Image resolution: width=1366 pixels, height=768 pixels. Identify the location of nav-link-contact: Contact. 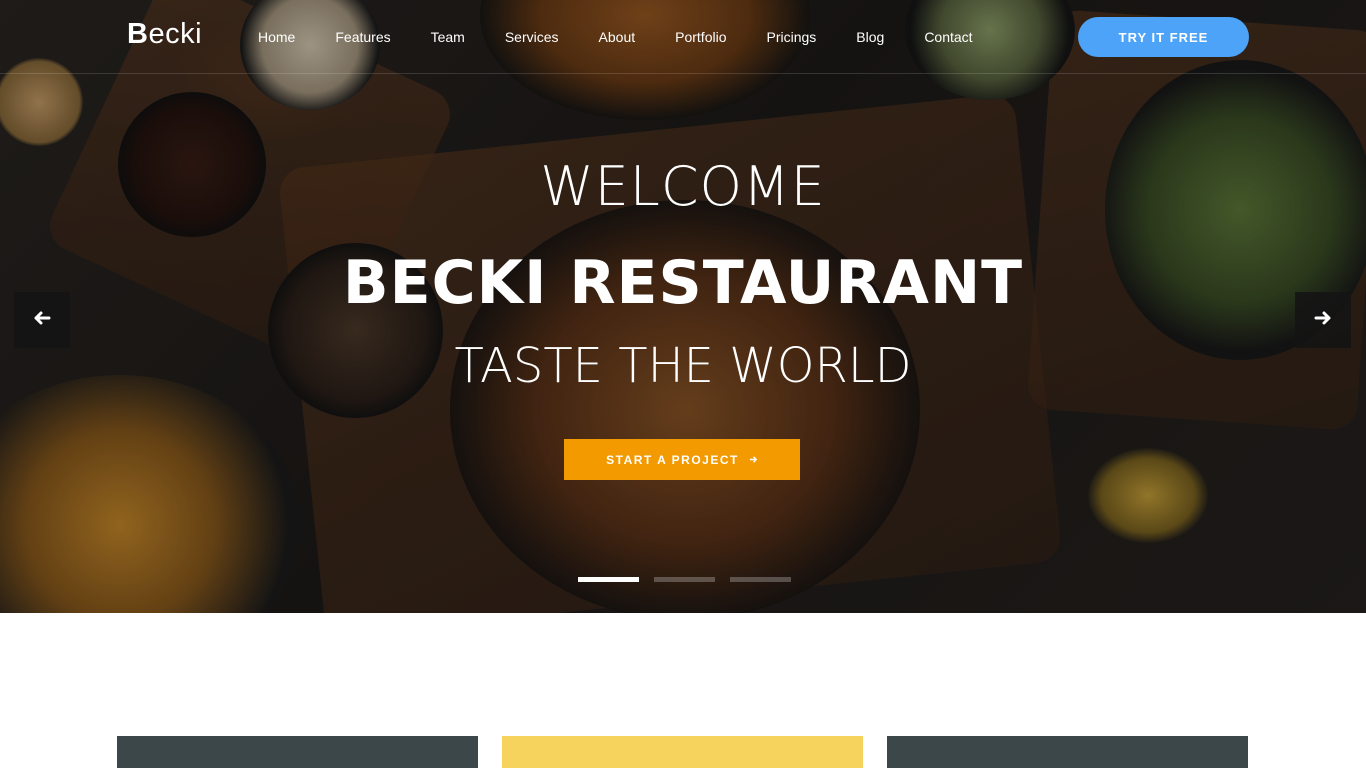
(948, 37).